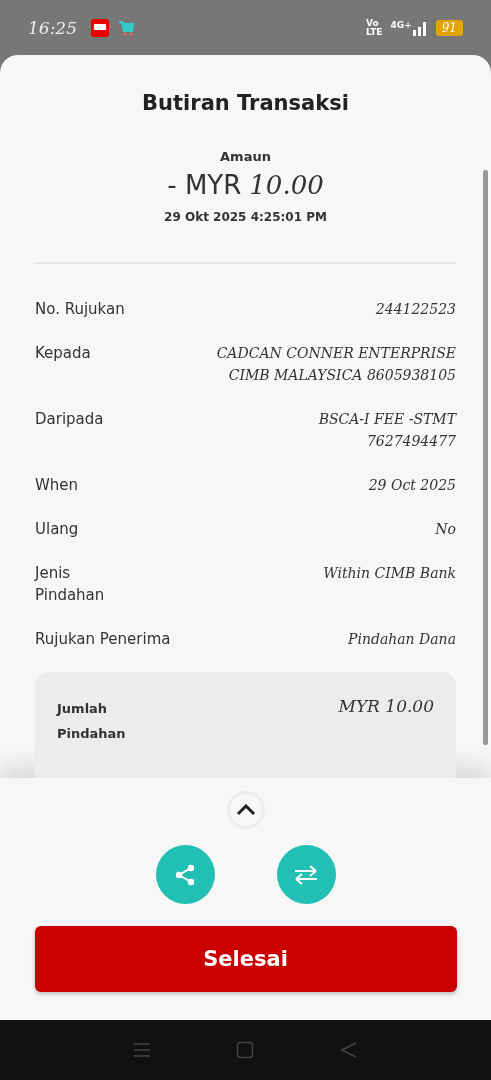  I want to click on transaction-date: 29 Okt 2025 4:25:01 PM, so click(245, 217).